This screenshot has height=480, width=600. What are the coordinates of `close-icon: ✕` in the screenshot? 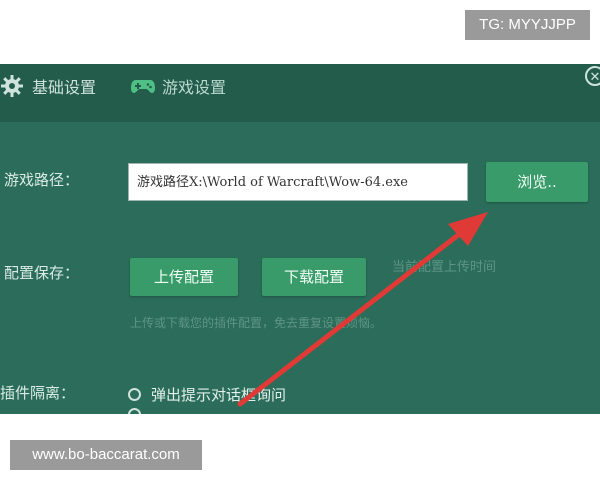 It's located at (592, 76).